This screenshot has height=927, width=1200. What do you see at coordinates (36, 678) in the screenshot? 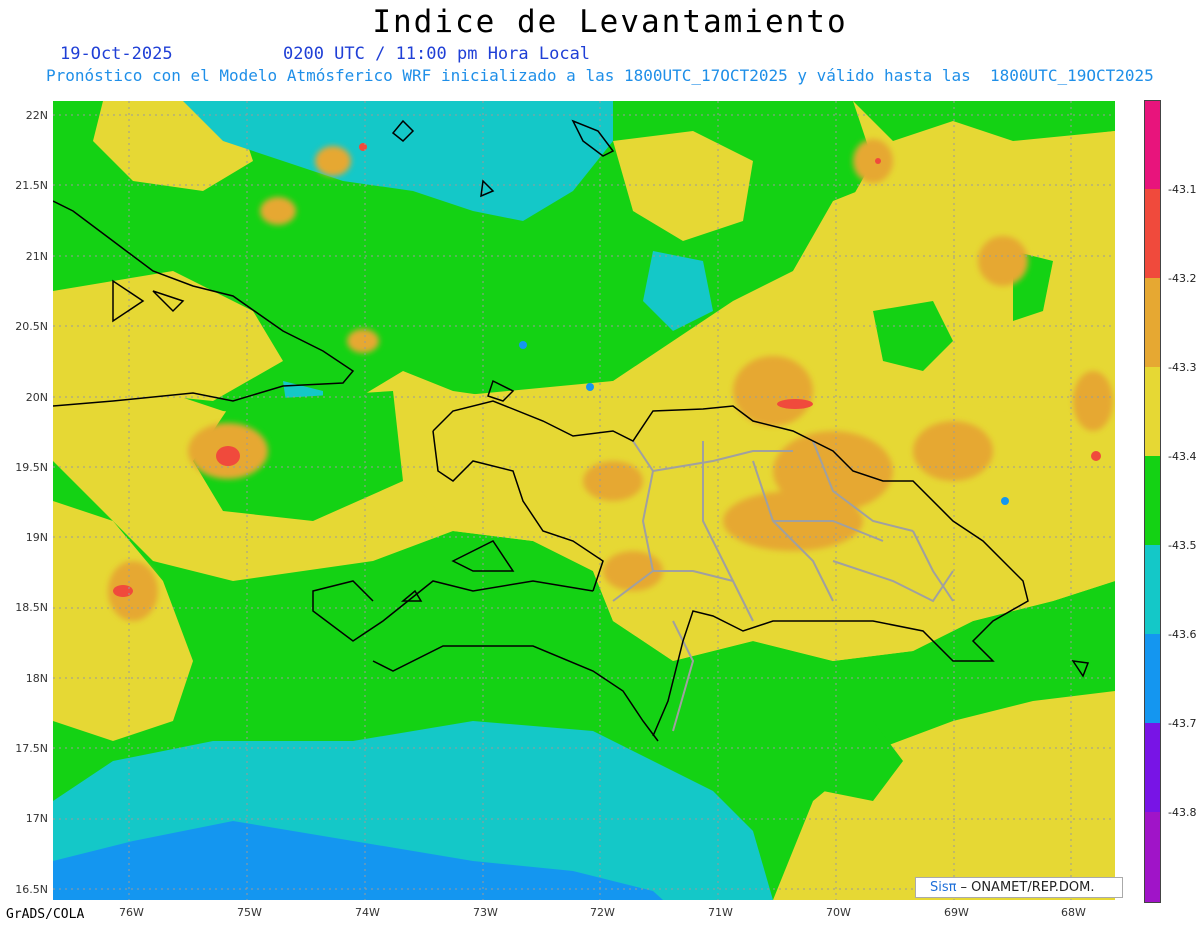
I see `lat-label-18n: 18N` at bounding box center [36, 678].